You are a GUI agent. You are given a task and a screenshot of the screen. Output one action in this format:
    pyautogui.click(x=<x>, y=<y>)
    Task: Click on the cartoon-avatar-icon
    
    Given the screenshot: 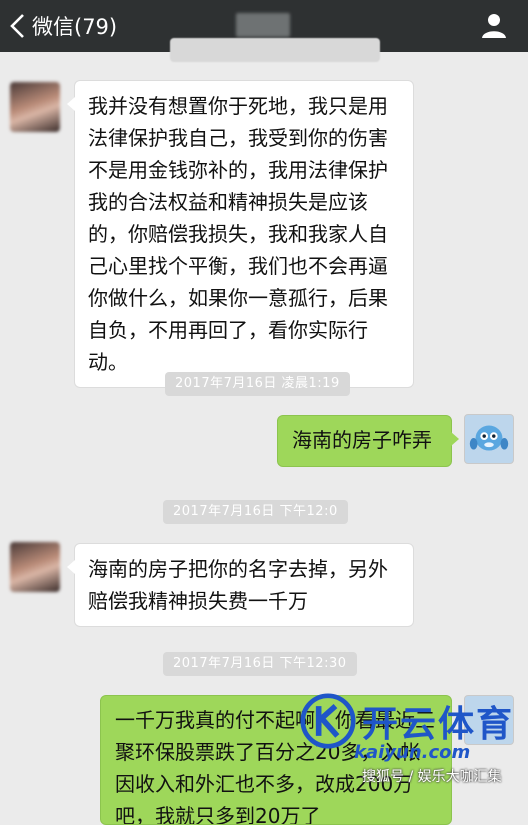 What is the action you would take?
    pyautogui.click(x=489, y=438)
    